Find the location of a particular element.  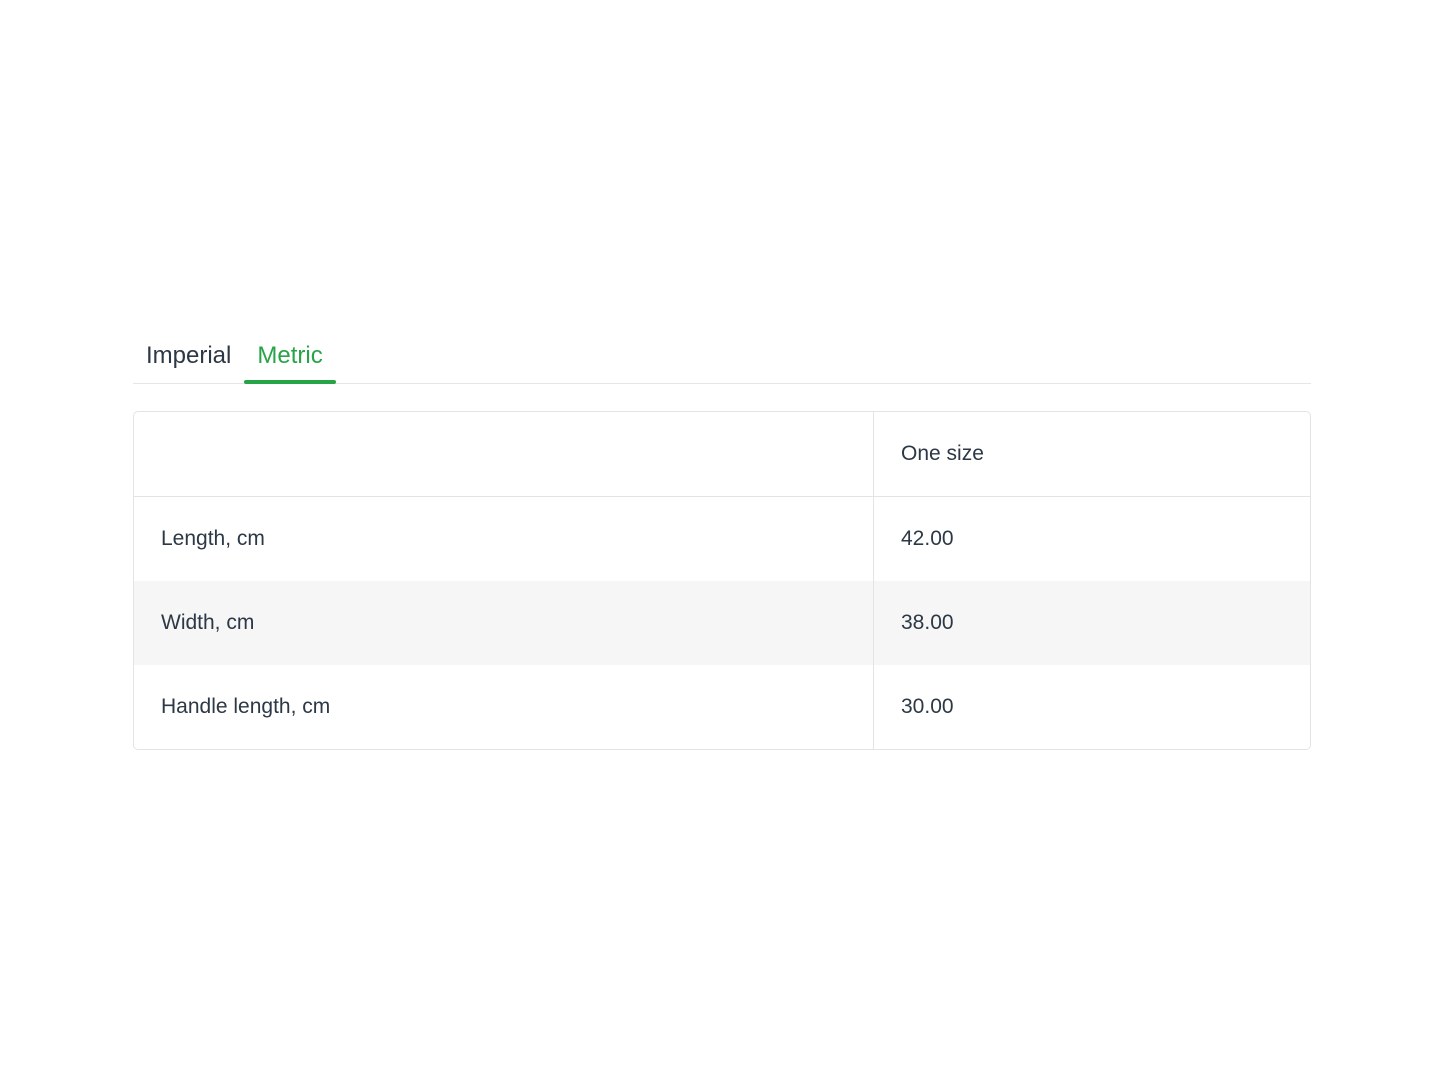

tab-imperial-label: Imperial is located at coordinates (189, 355).